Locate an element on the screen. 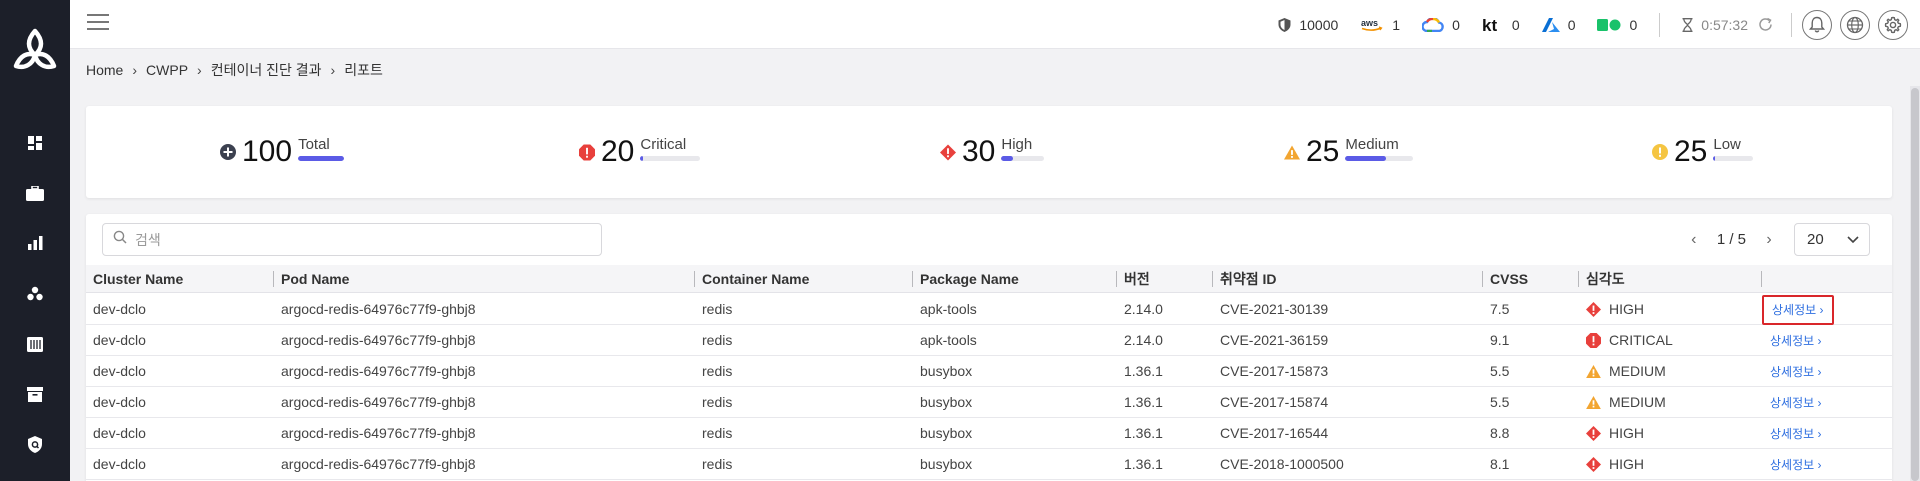 This screenshot has height=481, width=1920. cell-cvss: 8.1 is located at coordinates (1500, 464).